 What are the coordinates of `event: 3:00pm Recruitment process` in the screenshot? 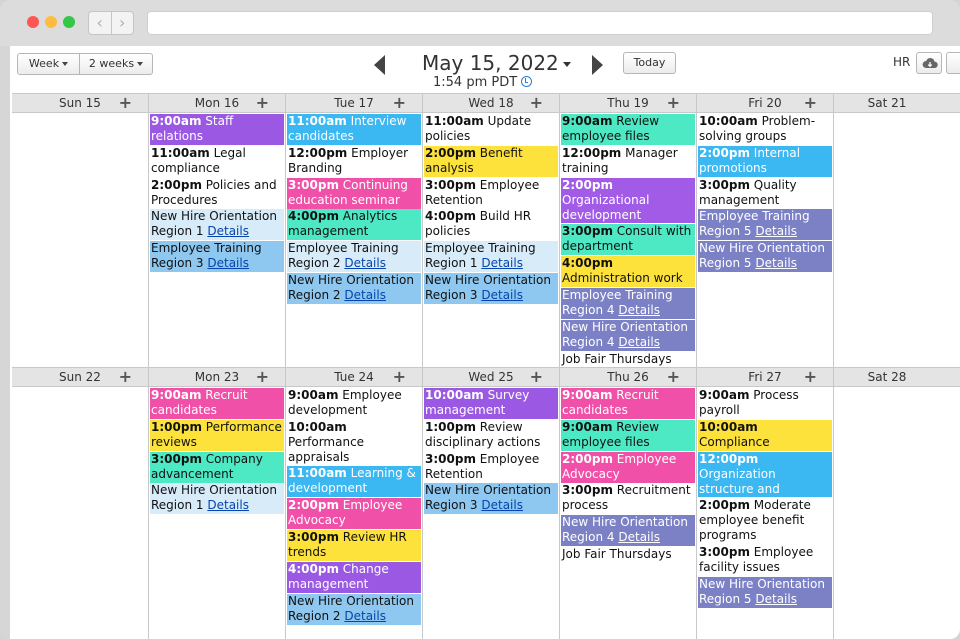 It's located at (628, 498).